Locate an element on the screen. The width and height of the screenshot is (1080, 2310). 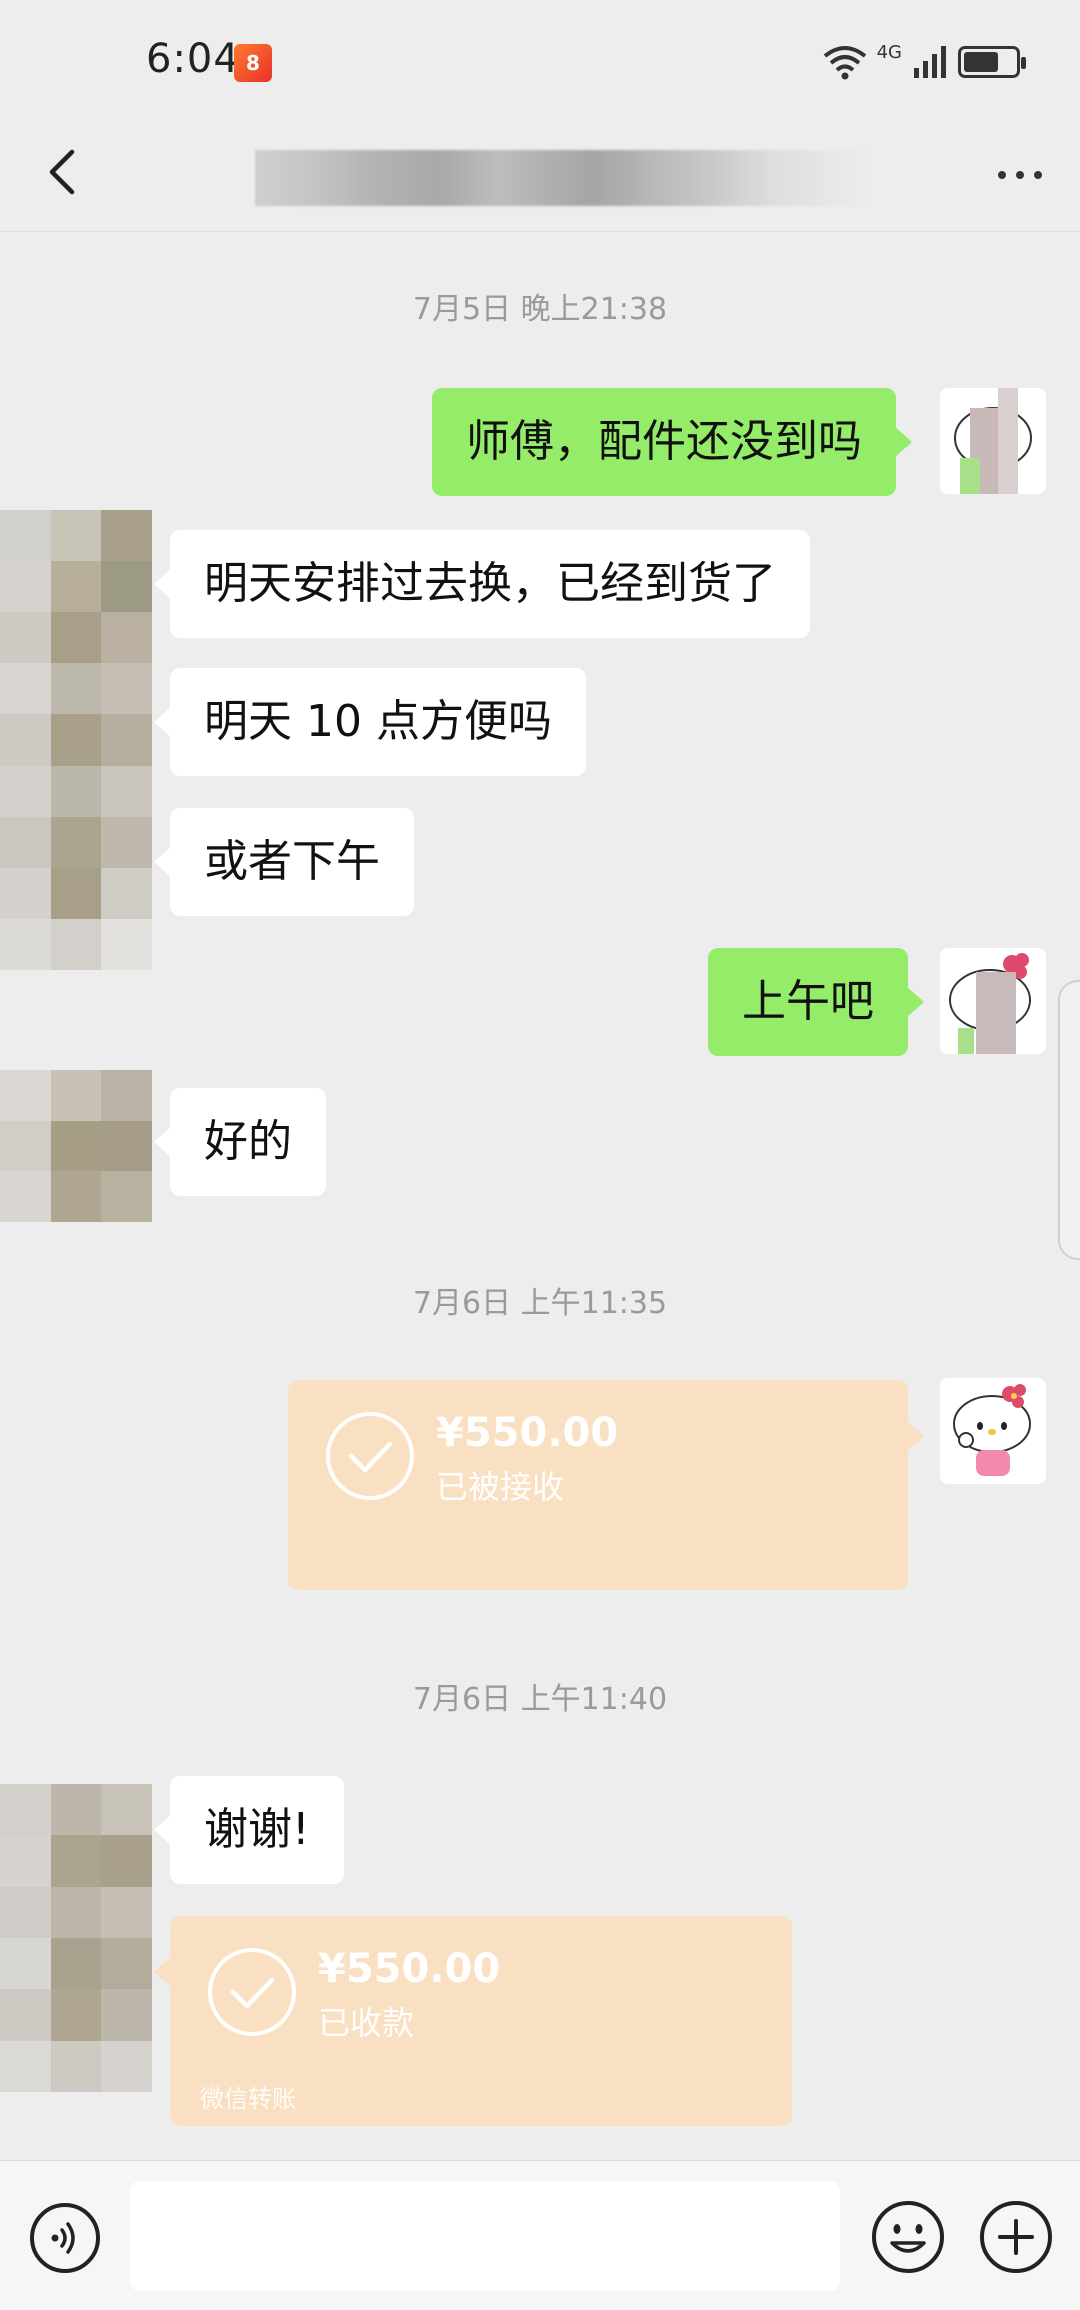
outgoing-message: 师傅，配件还没到吗 is located at coordinates (672, 442).